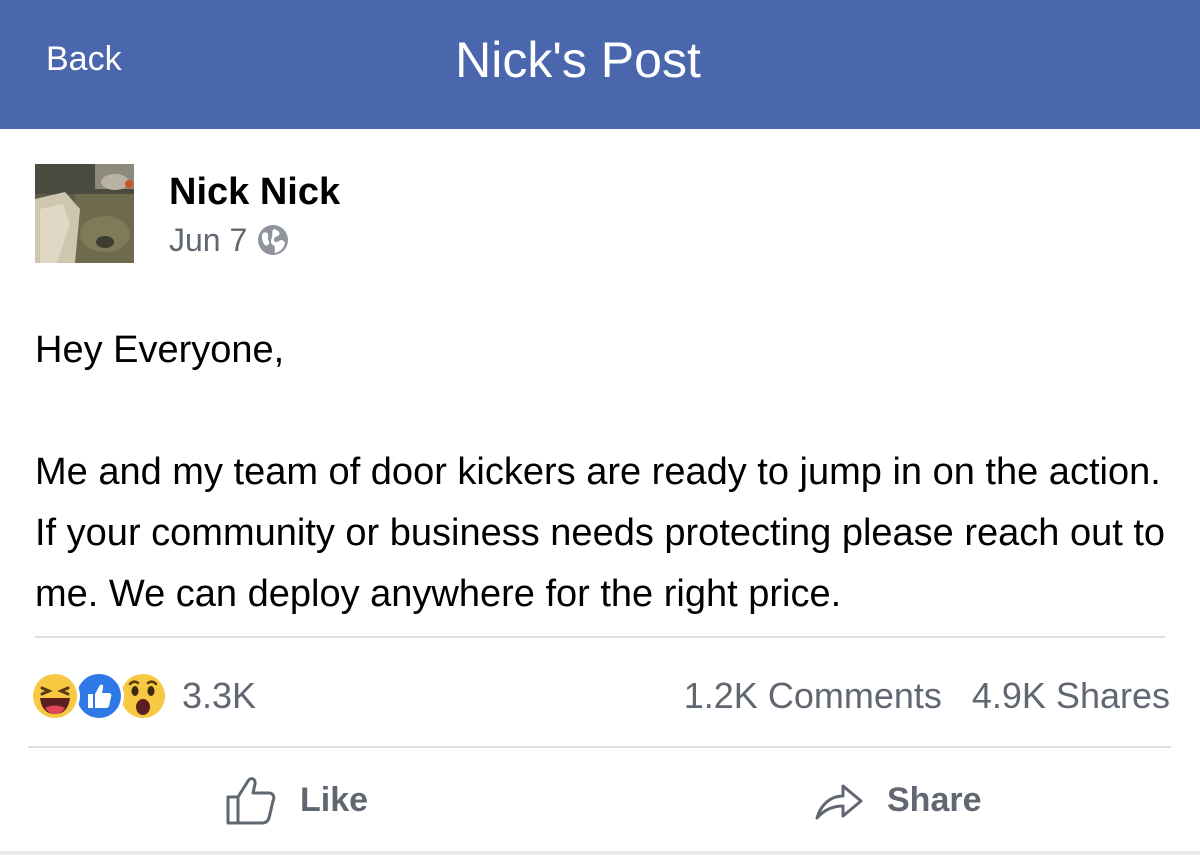  What do you see at coordinates (219, 695) in the screenshot?
I see `reaction-count: 3.3K` at bounding box center [219, 695].